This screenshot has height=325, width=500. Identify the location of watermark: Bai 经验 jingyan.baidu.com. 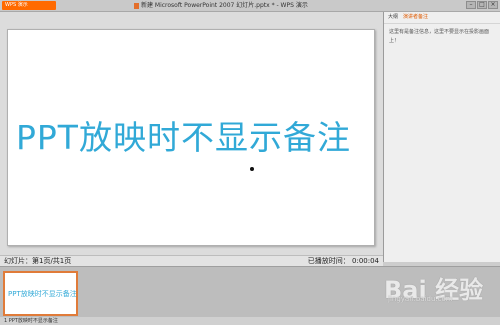
(439, 287).